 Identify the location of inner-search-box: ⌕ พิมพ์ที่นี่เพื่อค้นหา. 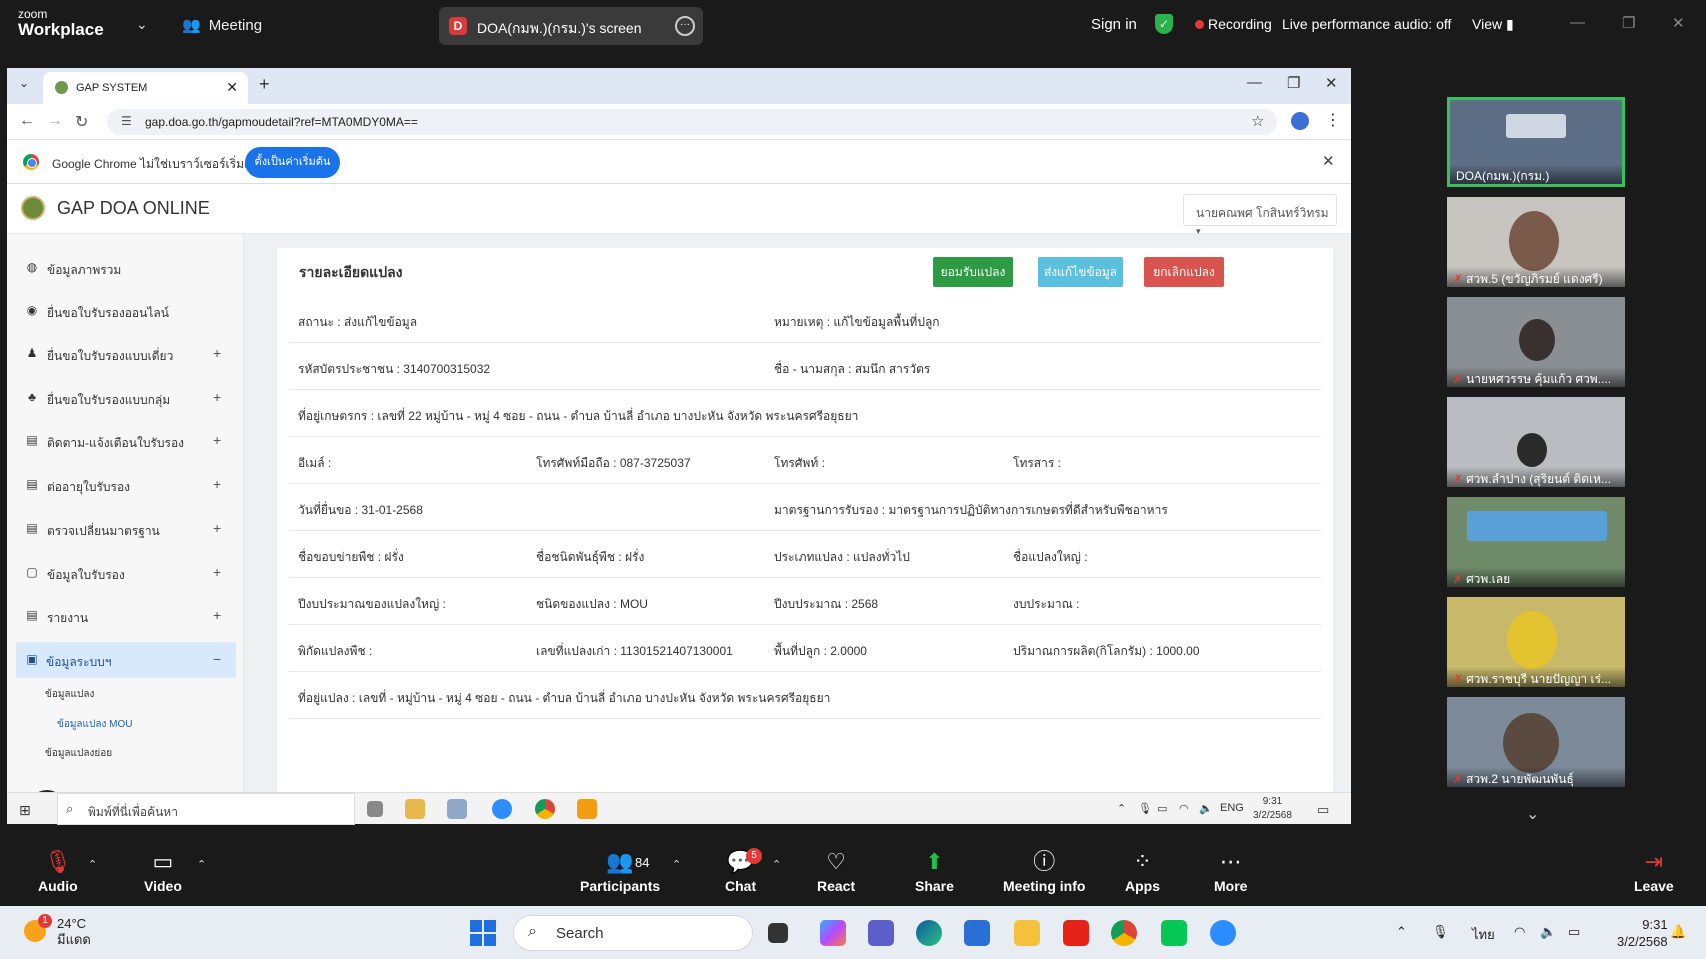
(206, 809).